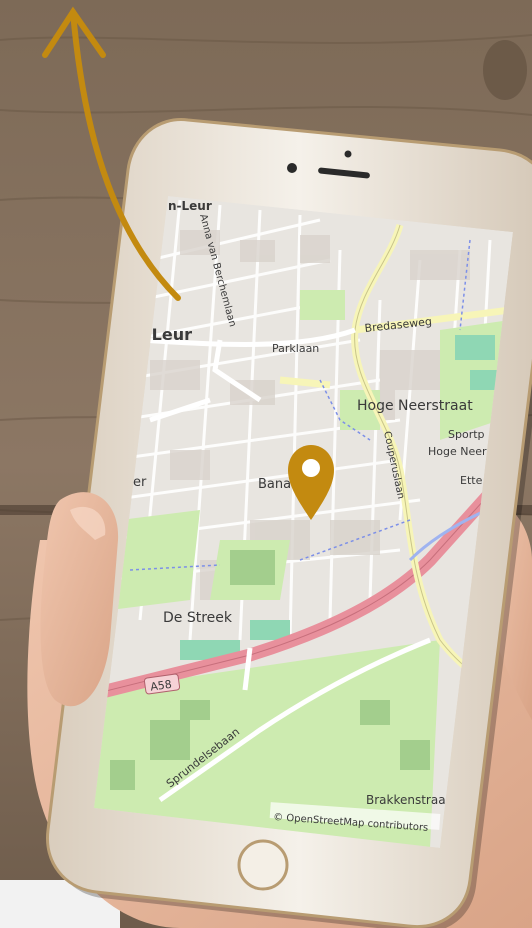 This screenshot has width=532, height=928. I want to click on label-ette: Ette, so click(471, 480).